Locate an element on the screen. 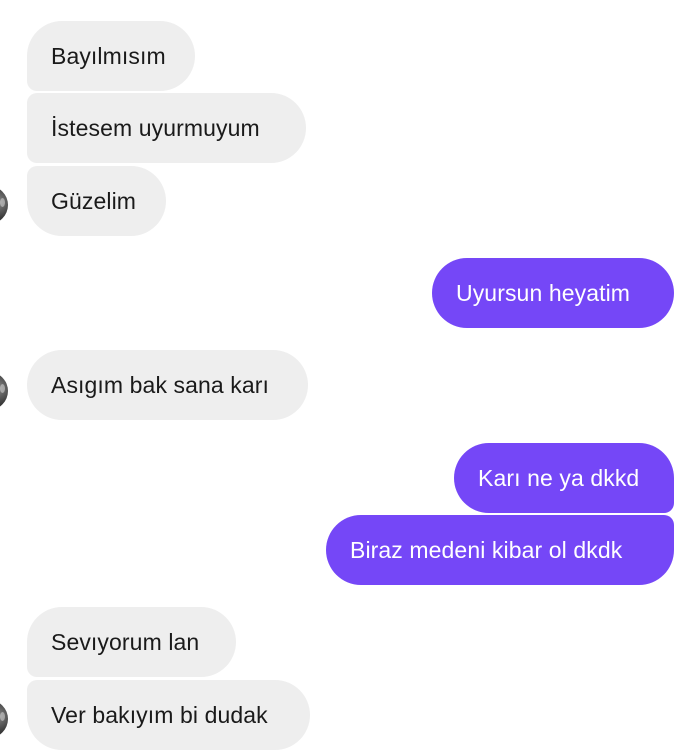 This screenshot has height=750, width=690. outgoing-message-bubble: Uyursun heyatim is located at coordinates (553, 293).